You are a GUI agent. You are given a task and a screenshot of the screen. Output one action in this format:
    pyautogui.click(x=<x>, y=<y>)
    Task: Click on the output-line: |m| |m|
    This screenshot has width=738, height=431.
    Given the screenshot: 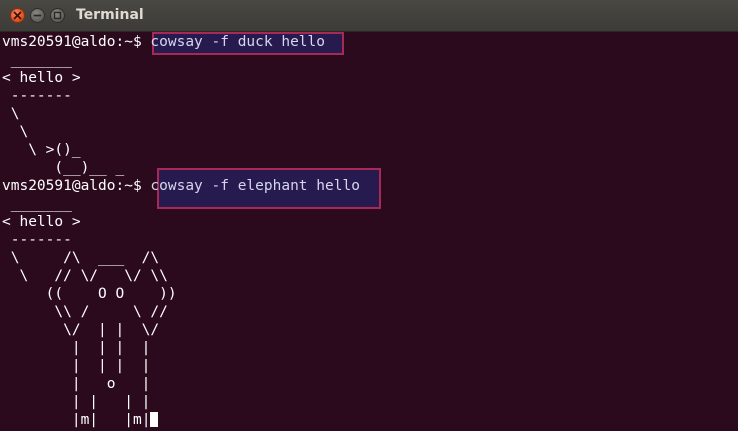 What is the action you would take?
    pyautogui.click(x=181, y=420)
    